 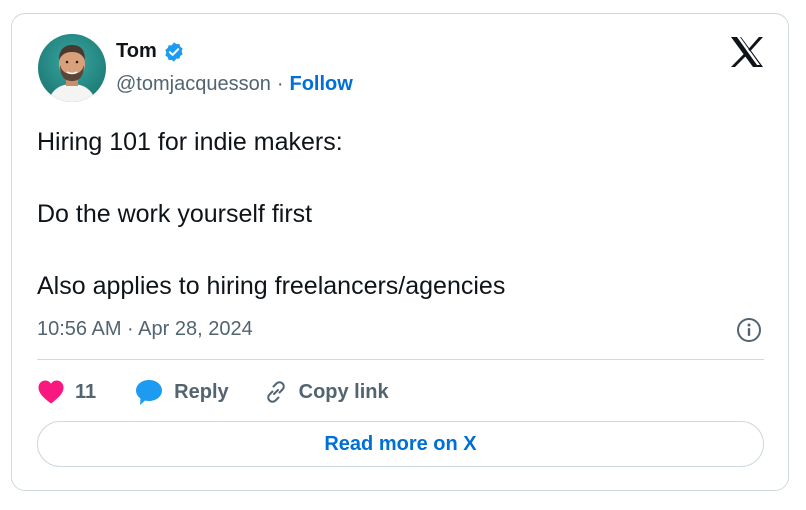 I want to click on follow-link: Follow, so click(x=321, y=84).